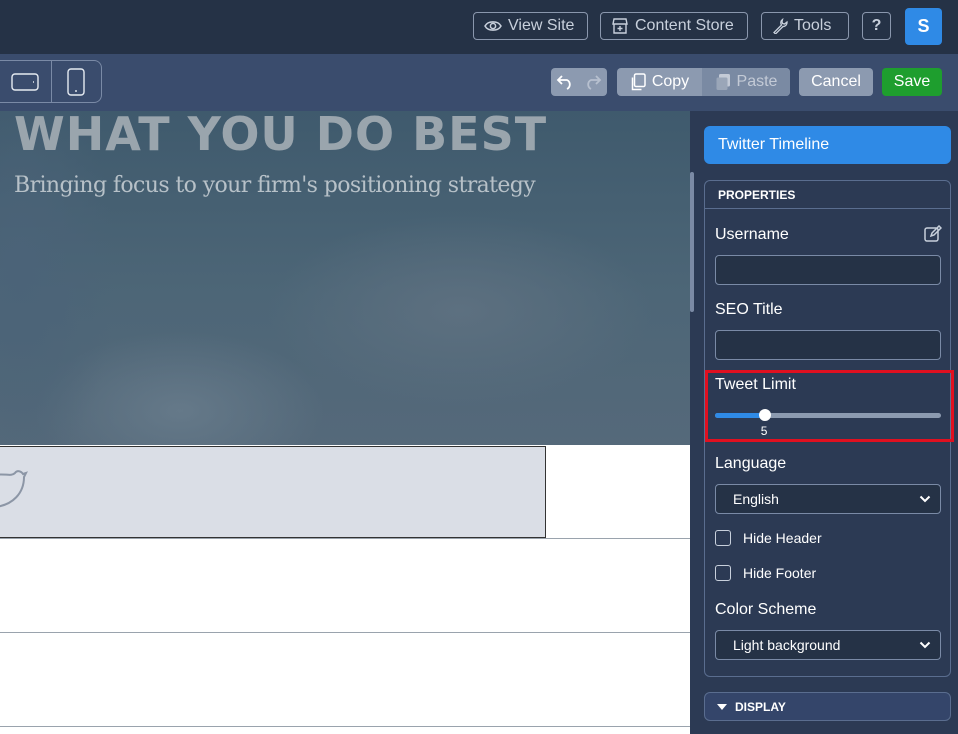  What do you see at coordinates (479, 82) in the screenshot?
I see `editor-toolbar: Copy Paste Cancel Save` at bounding box center [479, 82].